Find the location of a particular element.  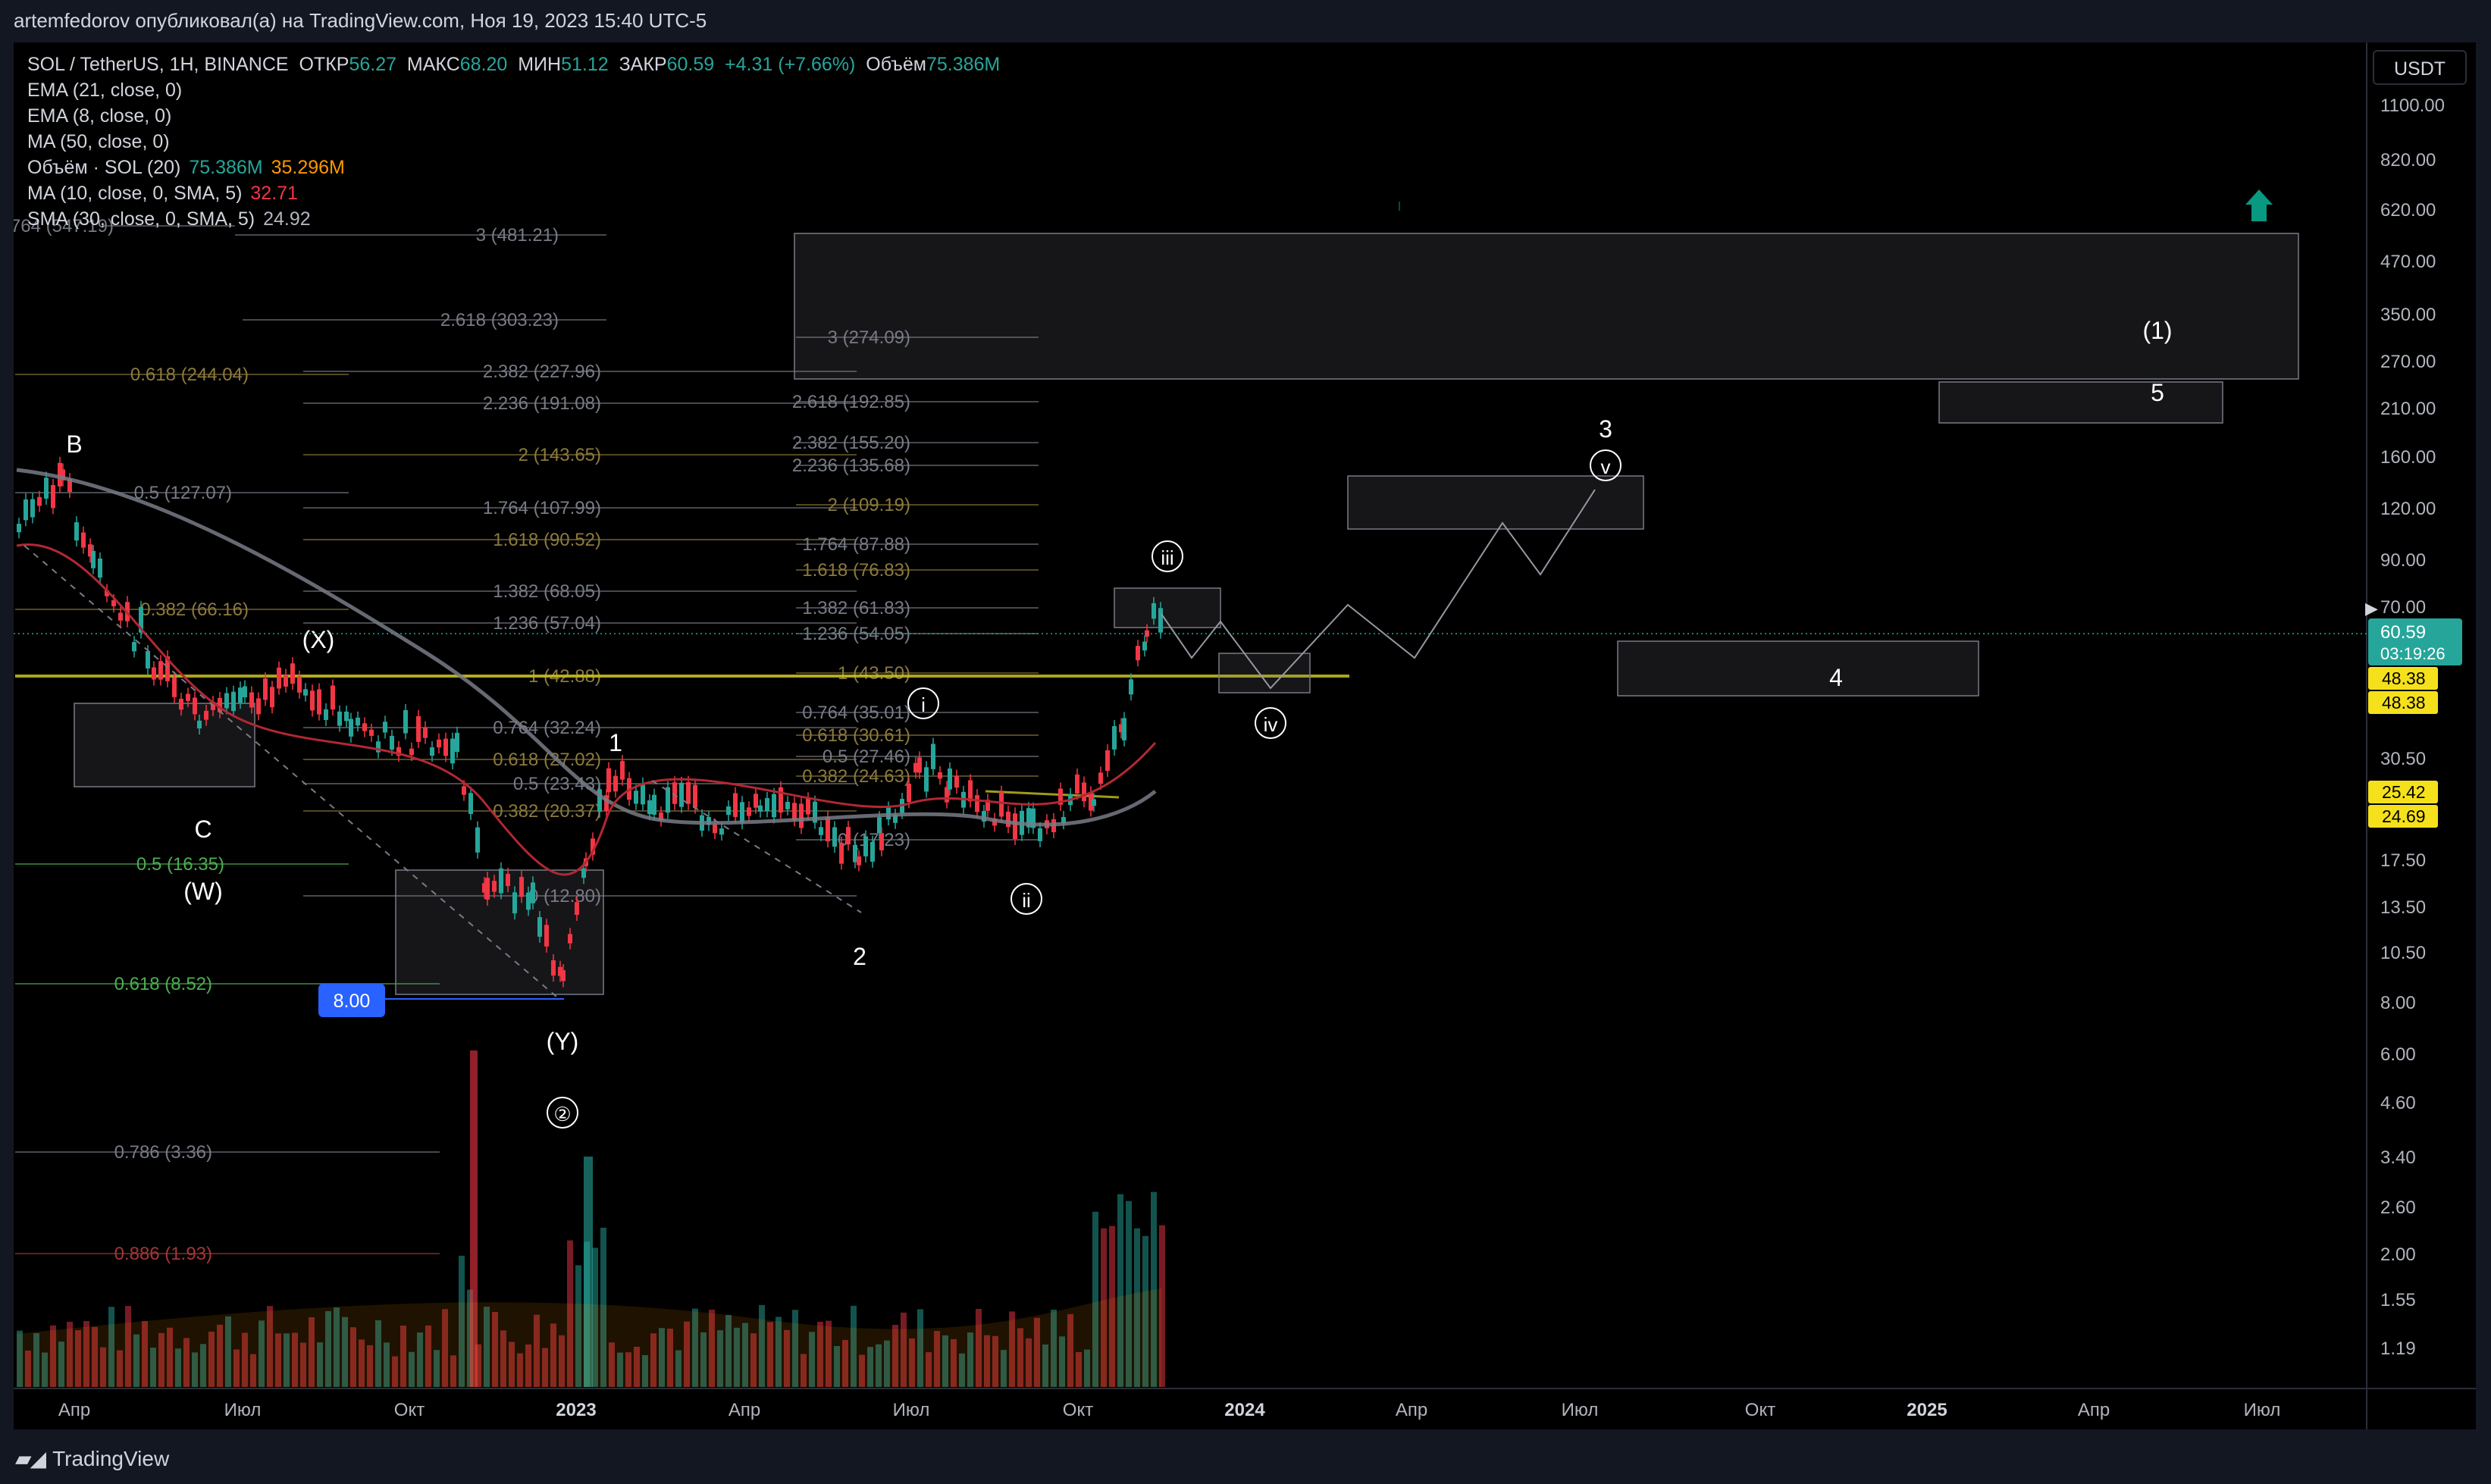

sma30-value: 24.92 is located at coordinates (287, 219).